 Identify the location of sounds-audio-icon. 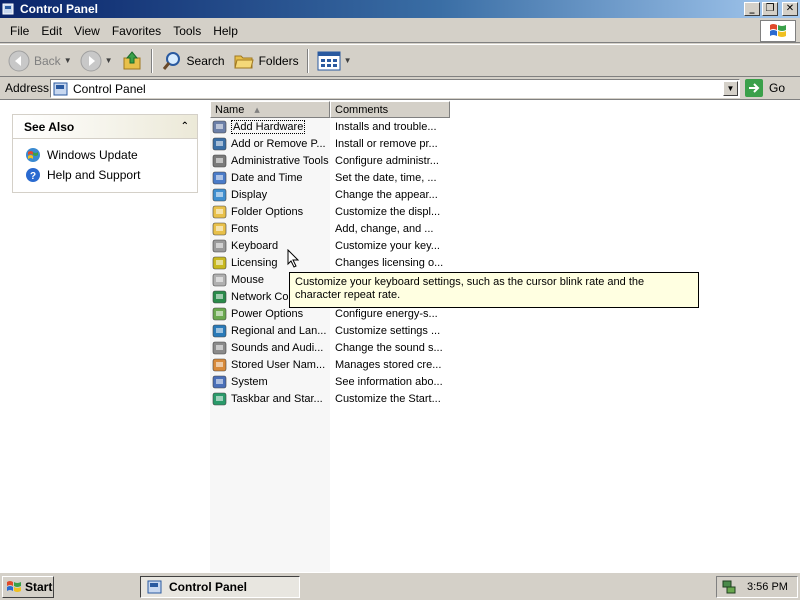
(219, 347).